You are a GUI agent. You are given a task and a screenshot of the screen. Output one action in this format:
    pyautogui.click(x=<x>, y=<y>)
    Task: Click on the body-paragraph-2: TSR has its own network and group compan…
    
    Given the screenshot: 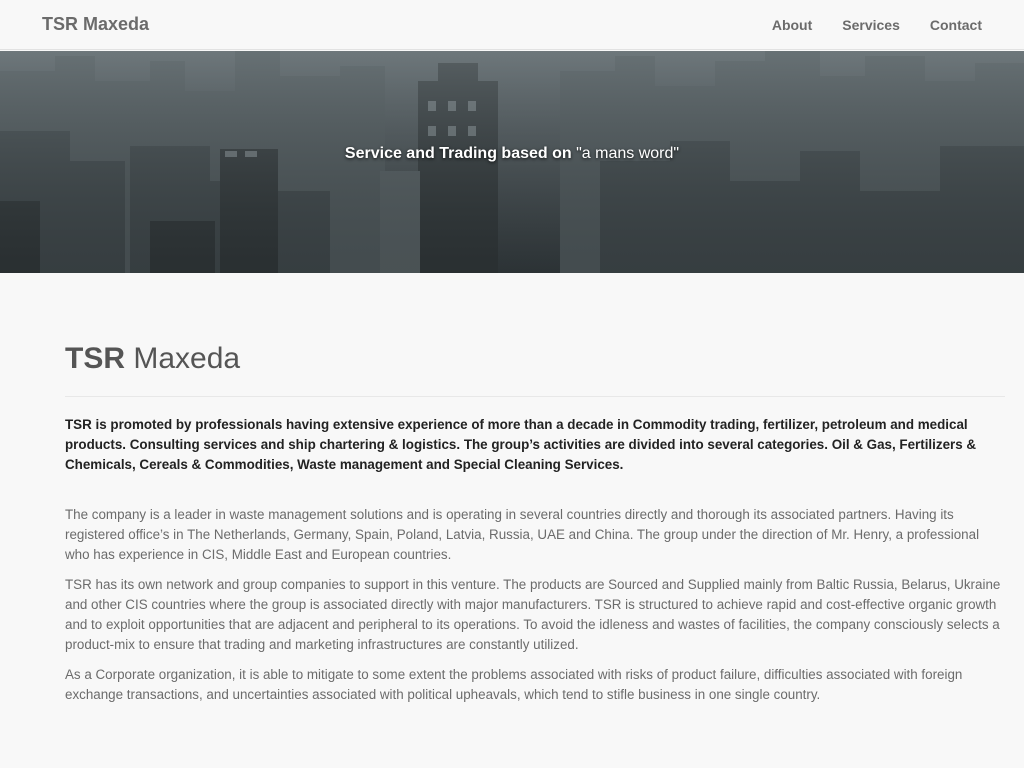 What is the action you would take?
    pyautogui.click(x=533, y=614)
    